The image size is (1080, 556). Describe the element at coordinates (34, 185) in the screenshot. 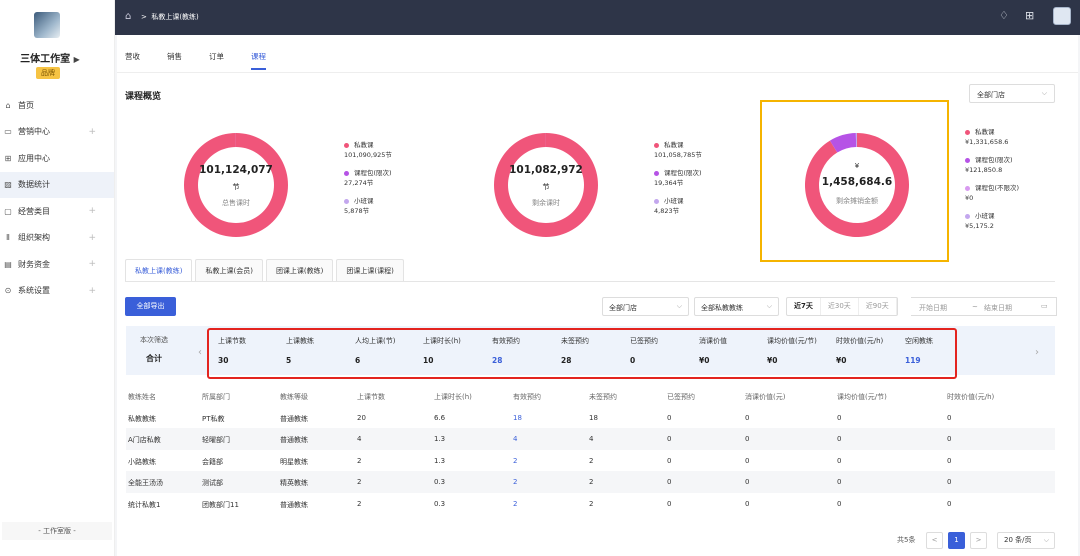

I see `sidebar-item-label: 数据统计` at that location.